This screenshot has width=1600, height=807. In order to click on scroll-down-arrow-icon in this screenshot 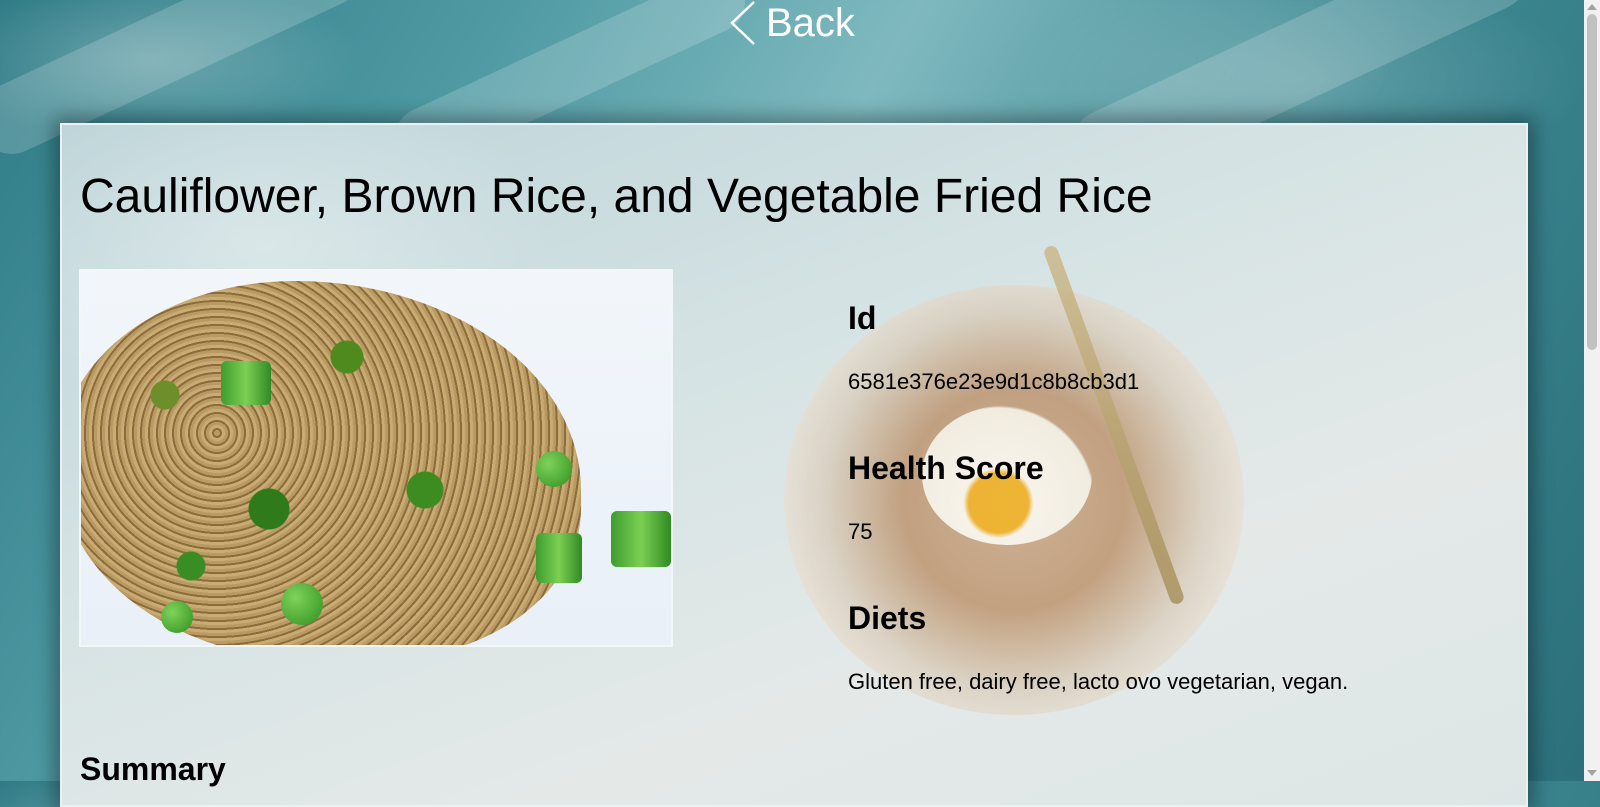, I will do `click(1592, 773)`.